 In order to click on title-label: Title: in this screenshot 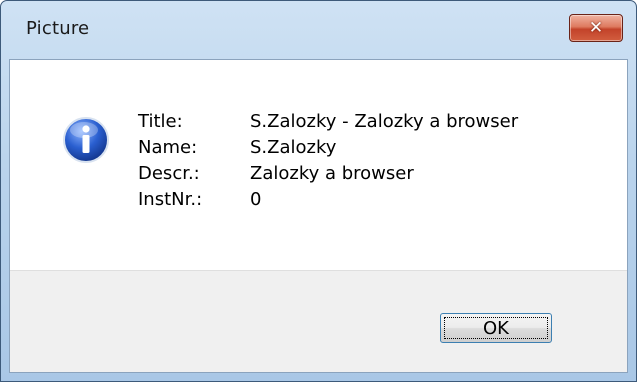, I will do `click(160, 121)`.